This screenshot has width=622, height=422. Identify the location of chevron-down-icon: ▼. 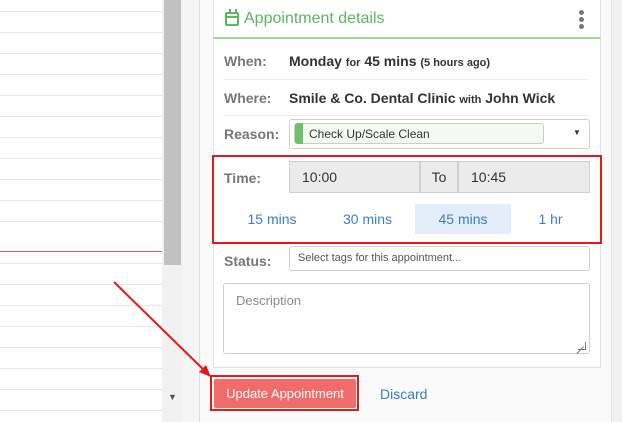
(577, 132).